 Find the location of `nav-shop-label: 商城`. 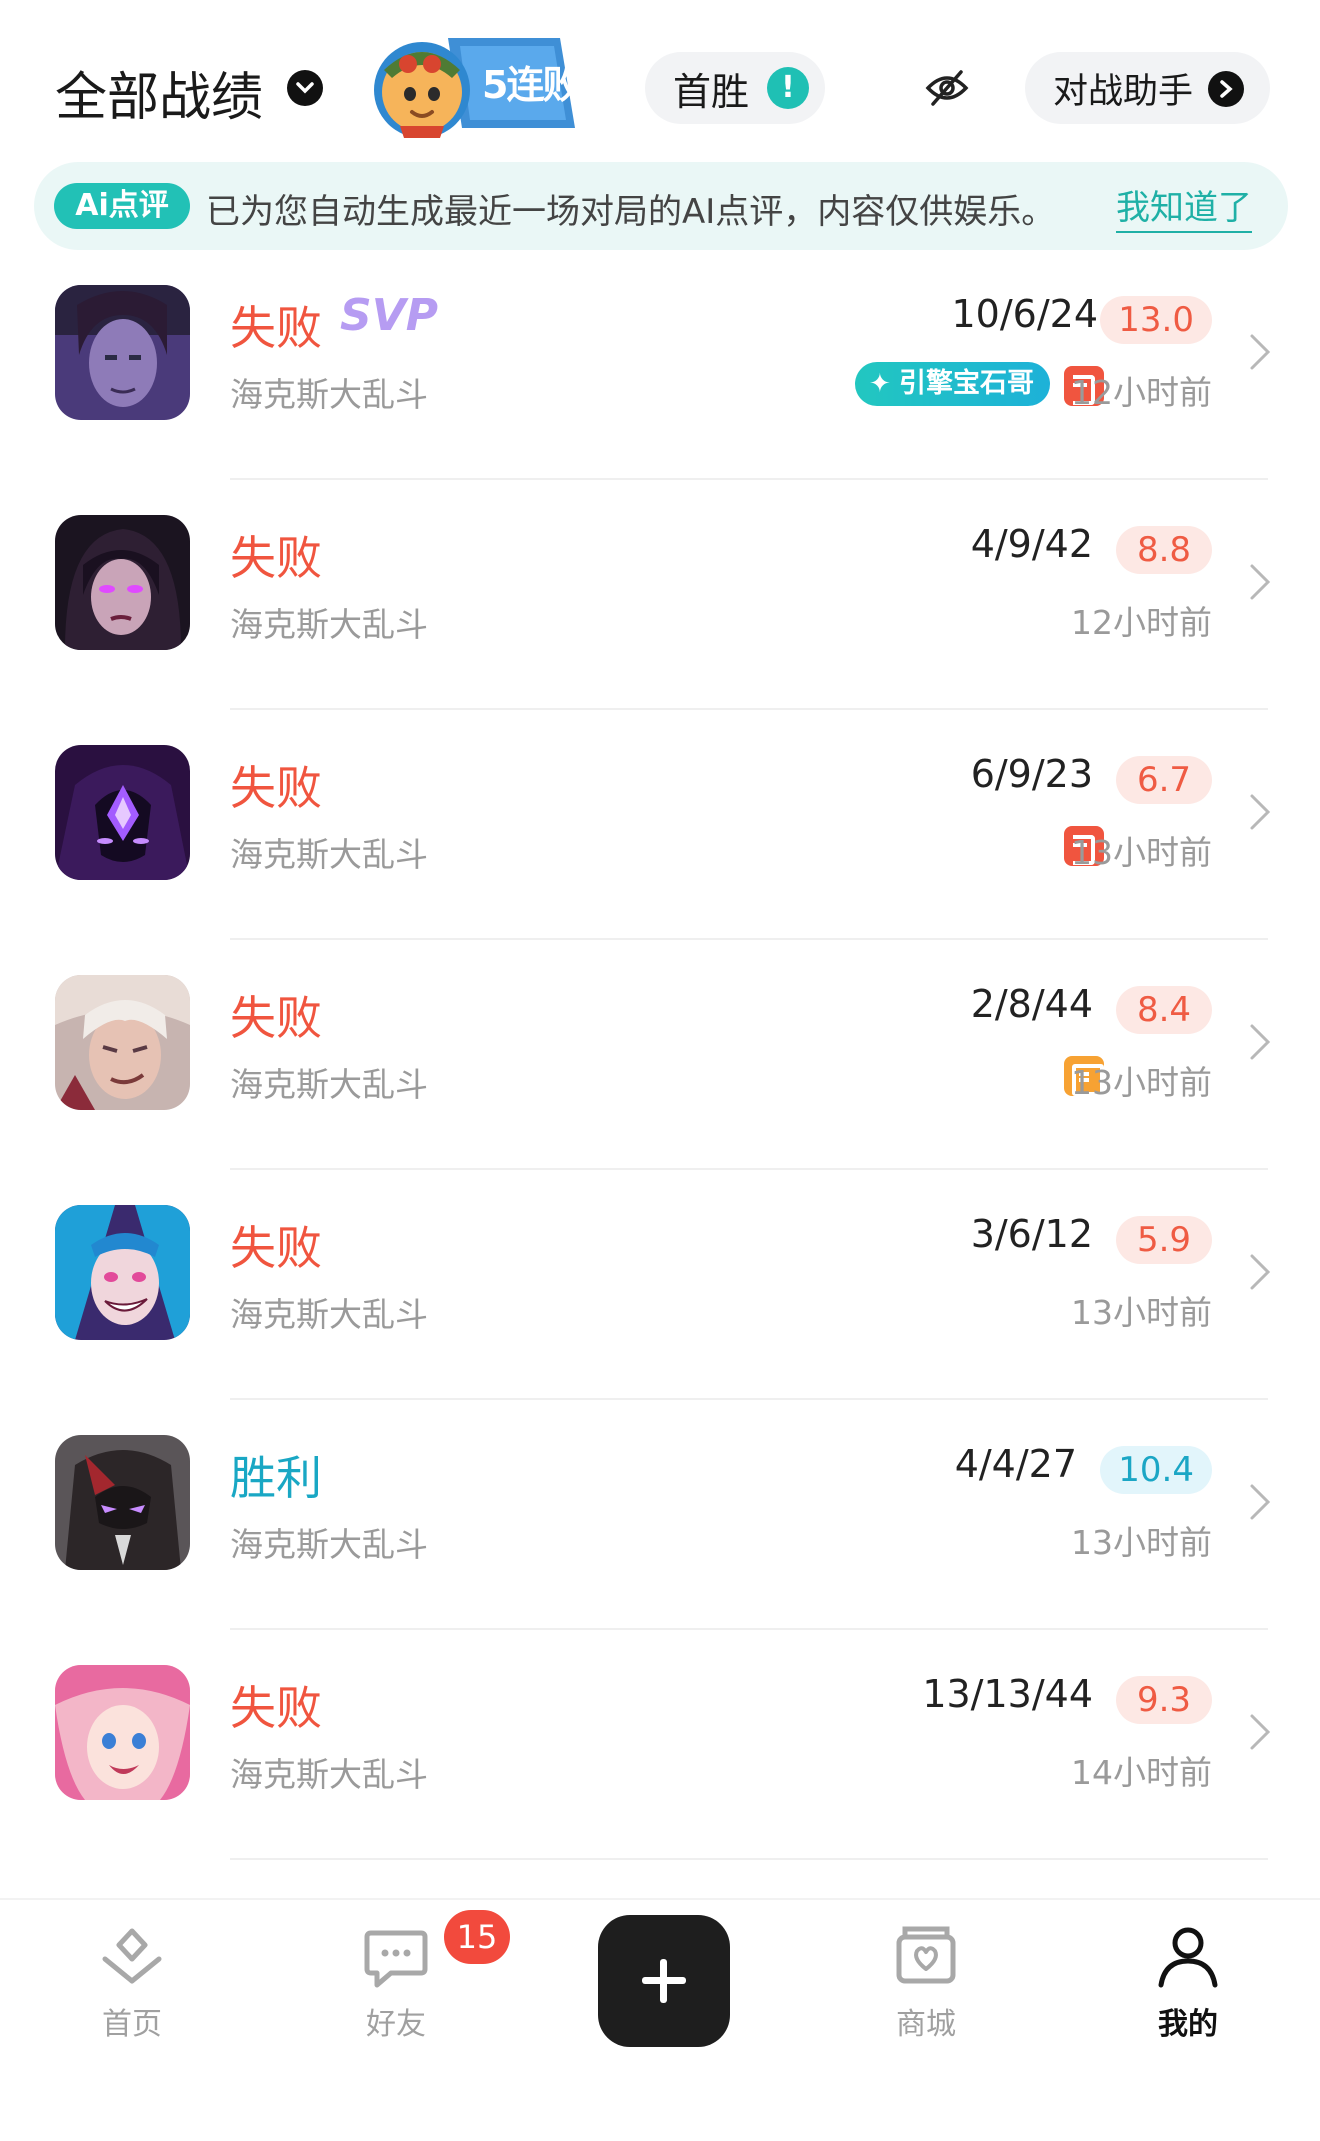

nav-shop-label: 商城 is located at coordinates (926, 2024).